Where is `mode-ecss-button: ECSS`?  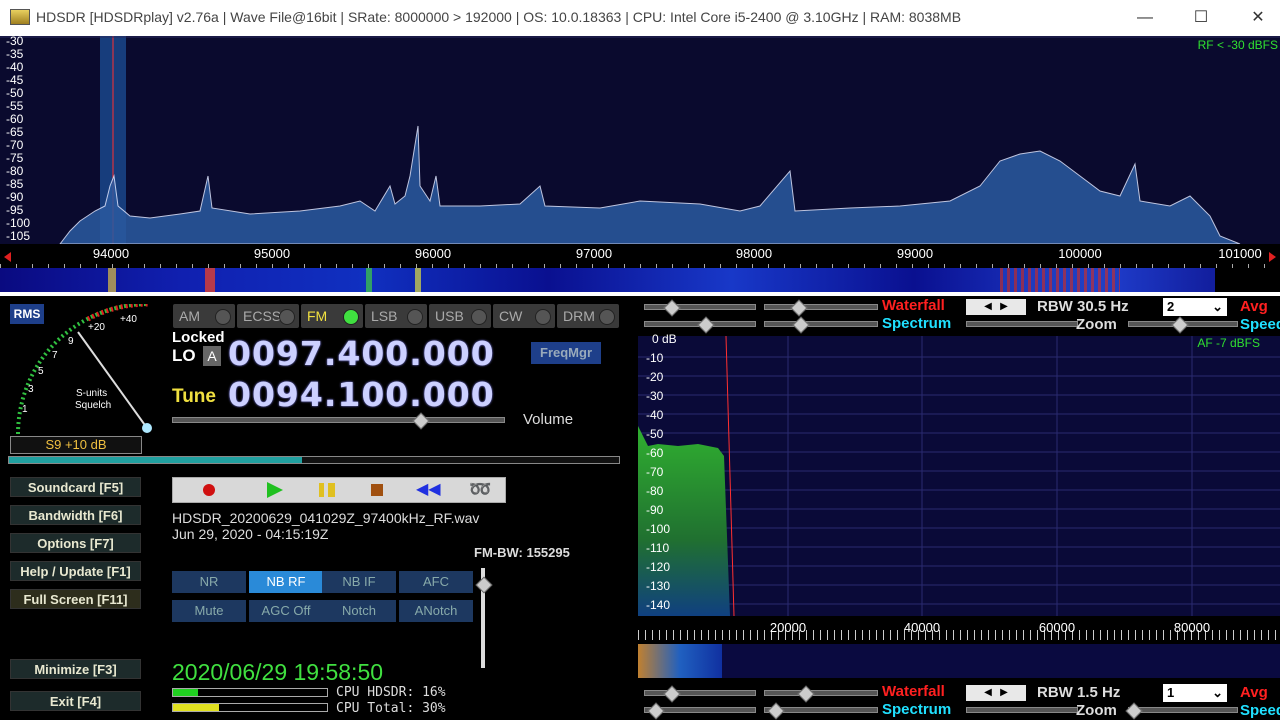 mode-ecss-button: ECSS is located at coordinates (268, 316).